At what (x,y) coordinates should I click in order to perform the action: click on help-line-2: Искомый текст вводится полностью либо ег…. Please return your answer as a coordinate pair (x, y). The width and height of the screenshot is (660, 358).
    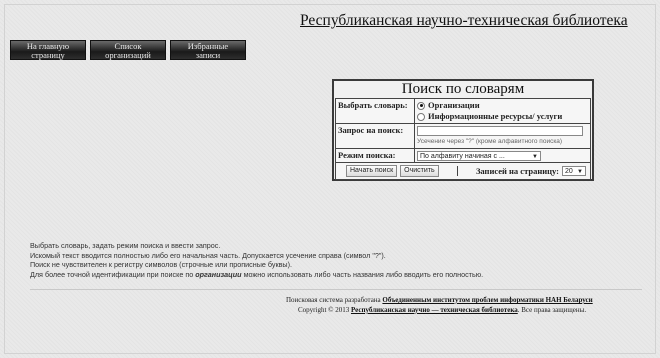
    Looking at the image, I should click on (208, 255).